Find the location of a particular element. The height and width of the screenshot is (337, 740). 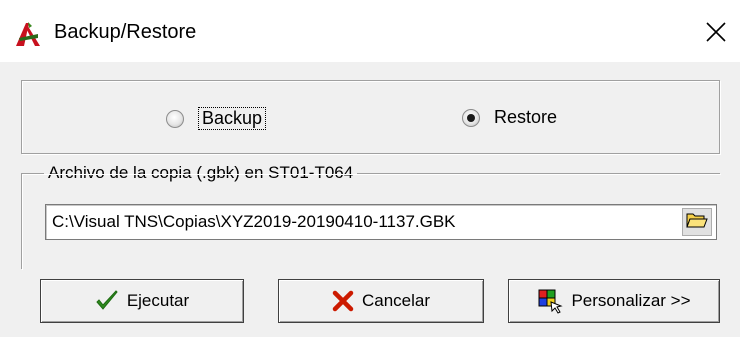

app-logo-icon is located at coordinates (28, 34).